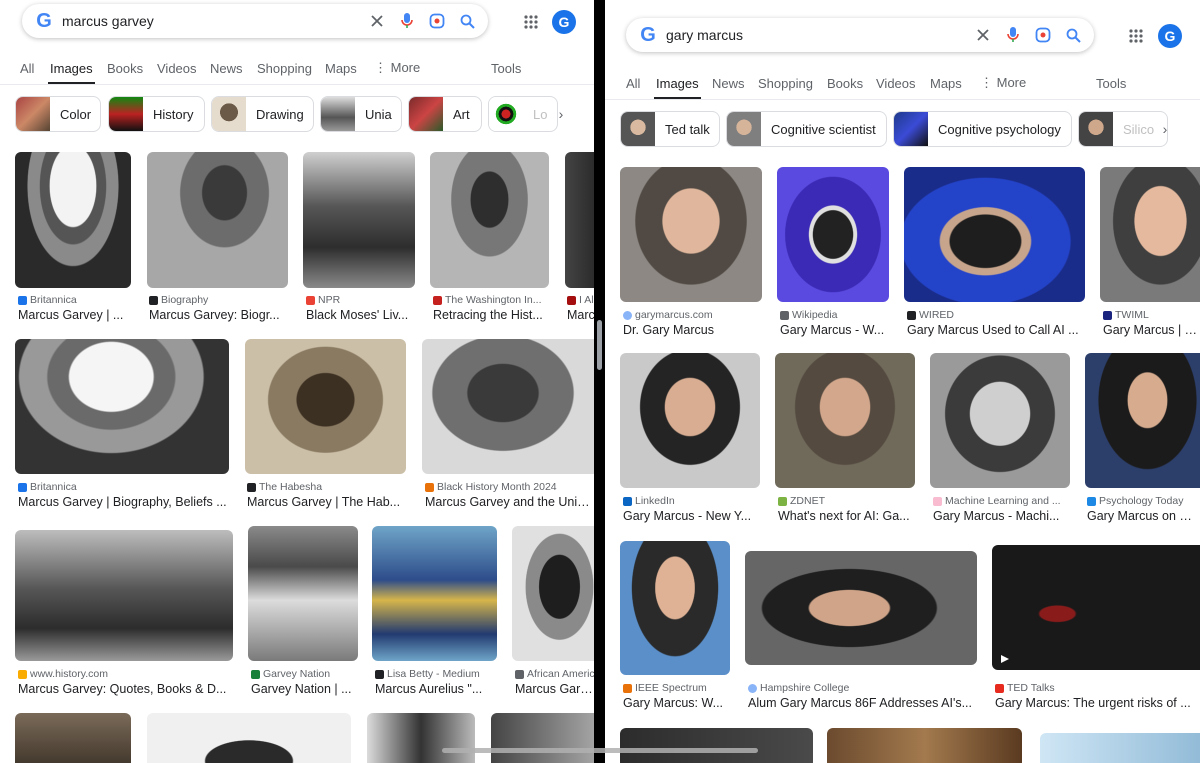 Image resolution: width=1200 pixels, height=763 pixels. I want to click on search-bar: G marcus garvey, so click(255, 21).